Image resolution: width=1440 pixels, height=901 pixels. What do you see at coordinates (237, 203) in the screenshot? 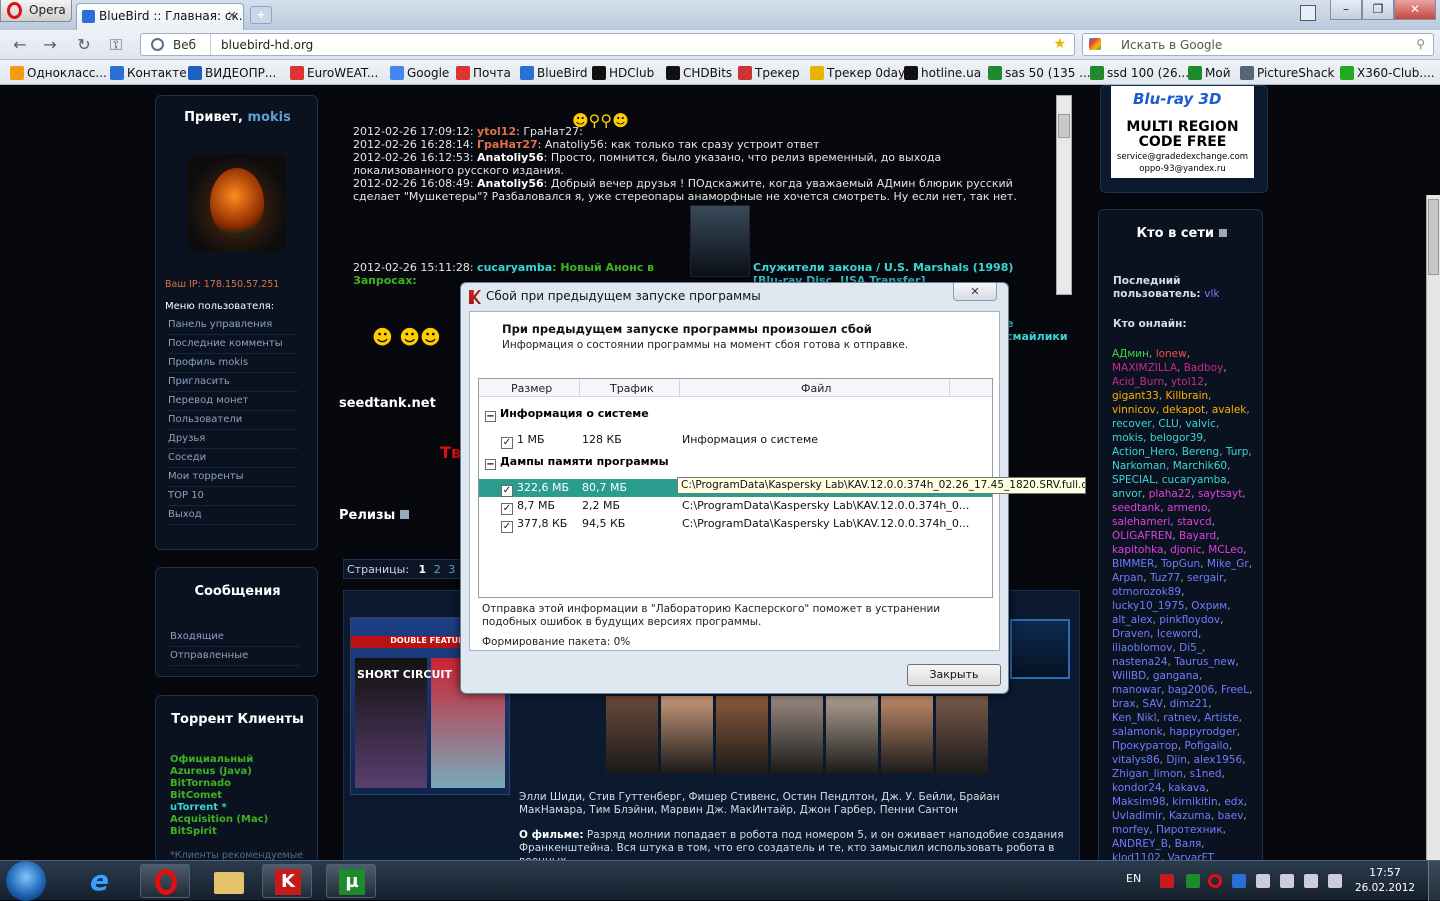
I see `avatar` at bounding box center [237, 203].